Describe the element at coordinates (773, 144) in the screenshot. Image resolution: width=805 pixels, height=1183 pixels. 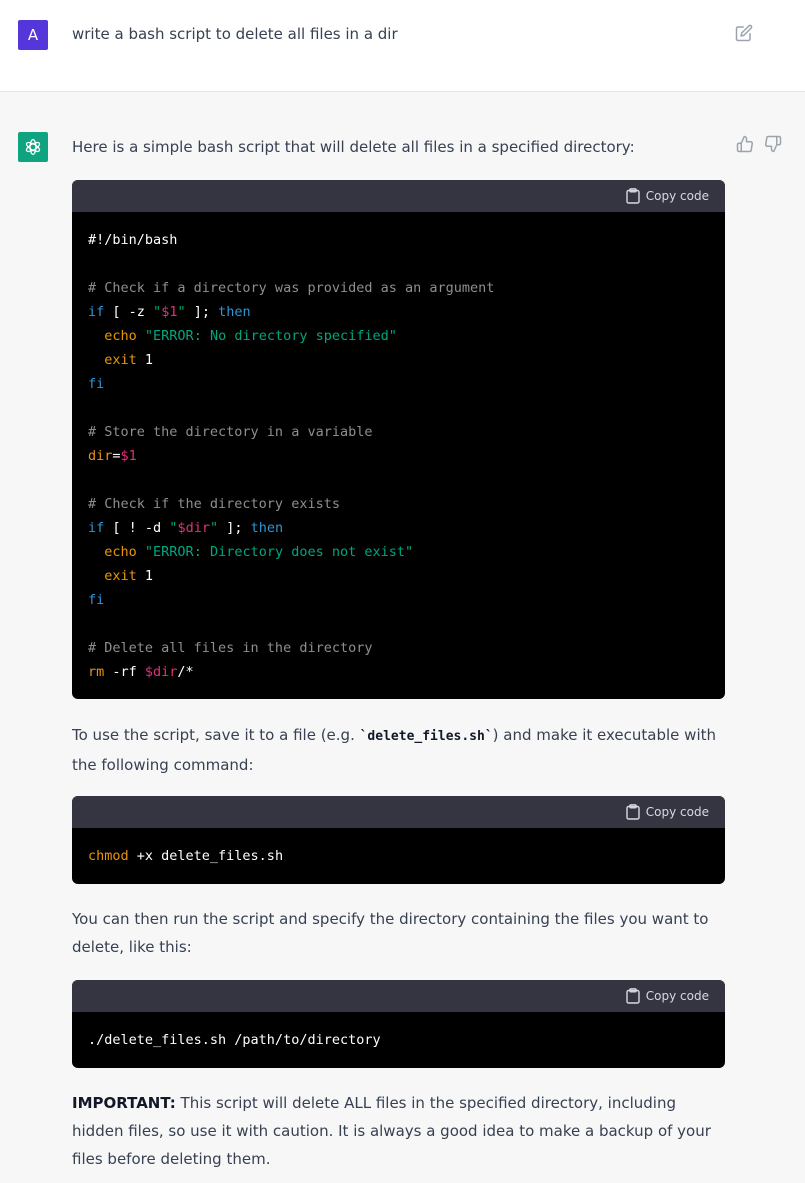
I see `thumbs-down-icon` at that location.